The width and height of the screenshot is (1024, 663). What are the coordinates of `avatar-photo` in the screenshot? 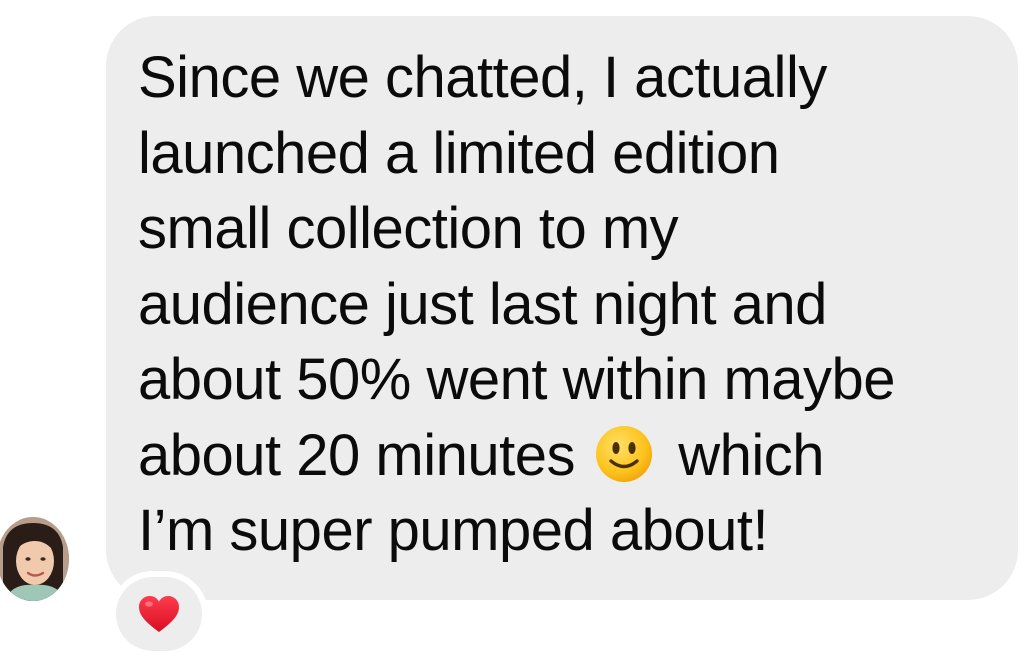 It's located at (34, 559).